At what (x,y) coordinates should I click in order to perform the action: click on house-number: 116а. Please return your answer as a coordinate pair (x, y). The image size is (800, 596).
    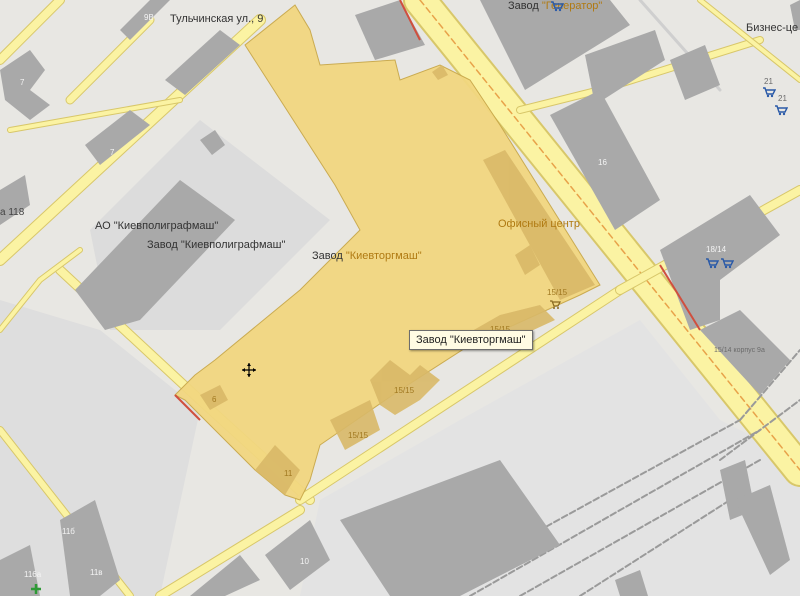
    Looking at the image, I should click on (33, 574).